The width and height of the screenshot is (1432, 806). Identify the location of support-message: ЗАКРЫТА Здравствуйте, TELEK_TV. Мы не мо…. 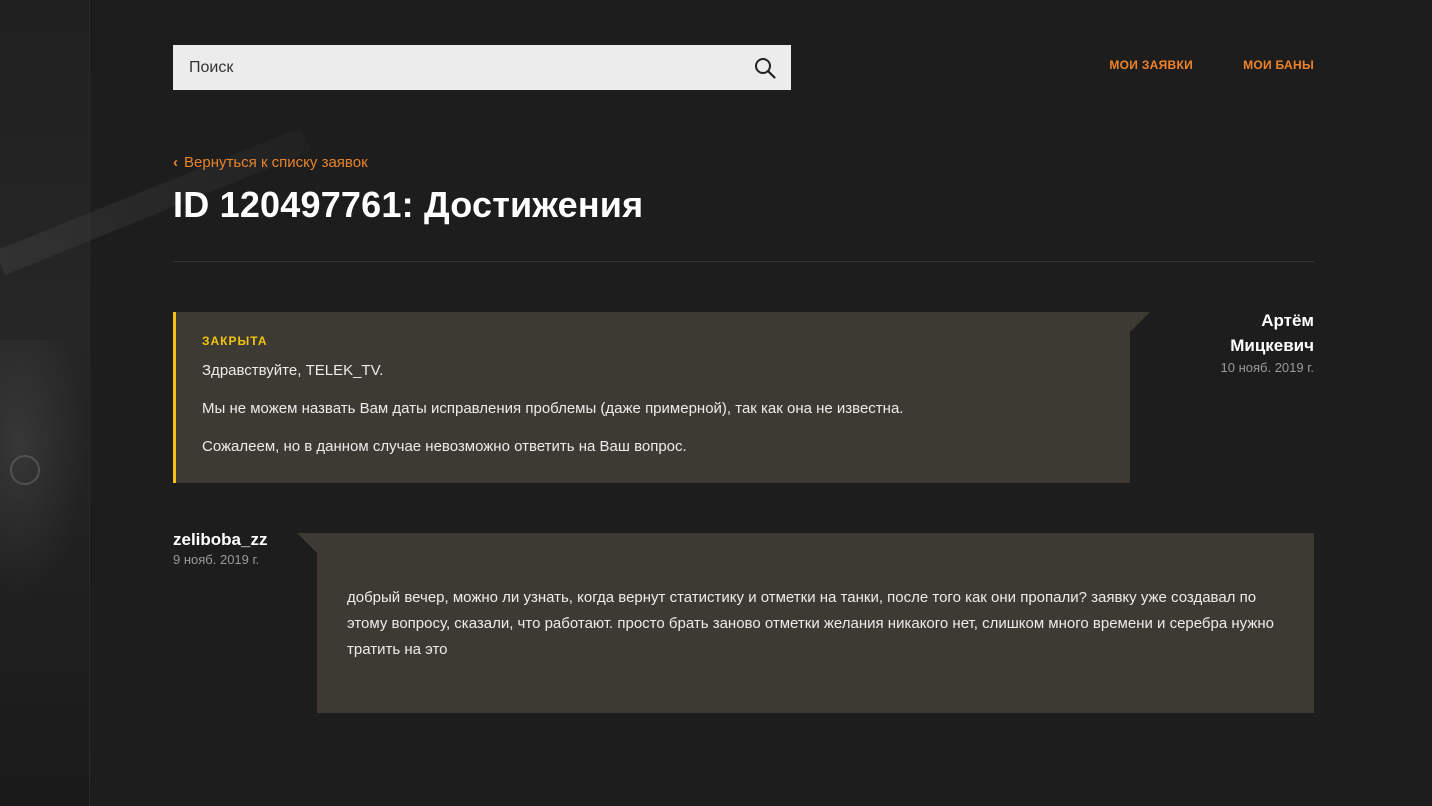
(661, 397).